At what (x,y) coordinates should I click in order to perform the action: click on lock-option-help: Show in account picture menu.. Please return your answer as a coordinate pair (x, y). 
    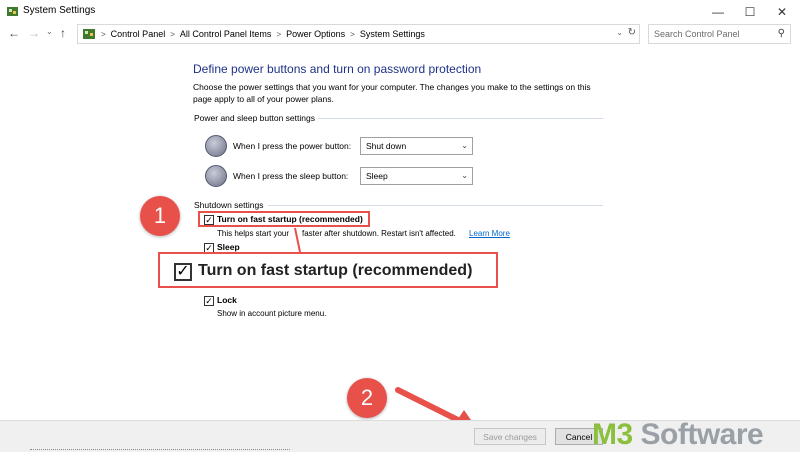
    Looking at the image, I should click on (272, 313).